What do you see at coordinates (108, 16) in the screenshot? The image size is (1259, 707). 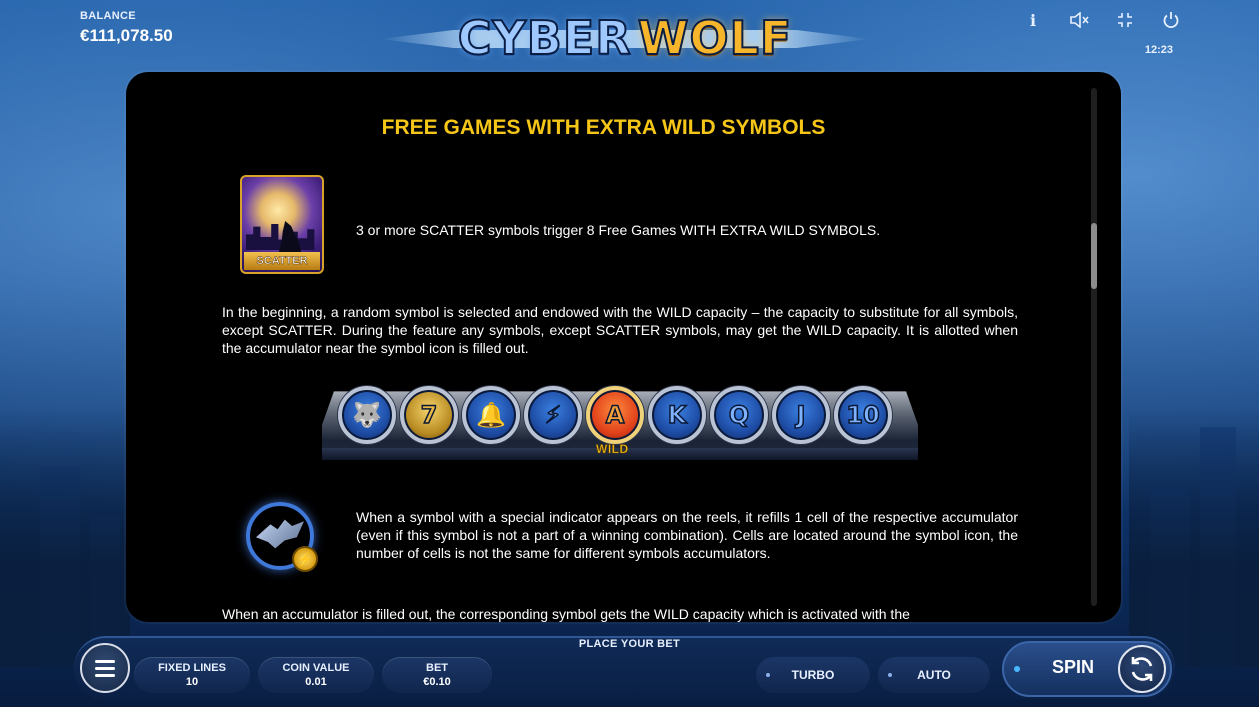 I see `balance-label: BALANCE` at bounding box center [108, 16].